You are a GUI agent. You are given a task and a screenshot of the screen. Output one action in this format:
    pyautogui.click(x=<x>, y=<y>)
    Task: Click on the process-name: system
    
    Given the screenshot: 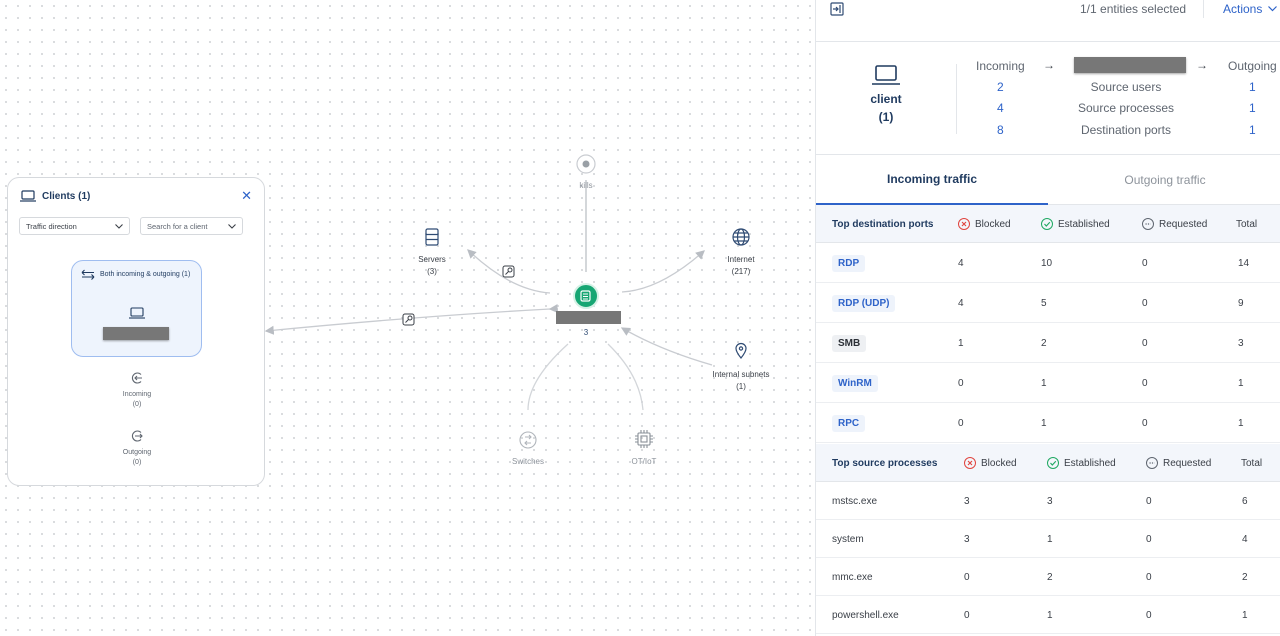 What is the action you would take?
    pyautogui.click(x=848, y=539)
    